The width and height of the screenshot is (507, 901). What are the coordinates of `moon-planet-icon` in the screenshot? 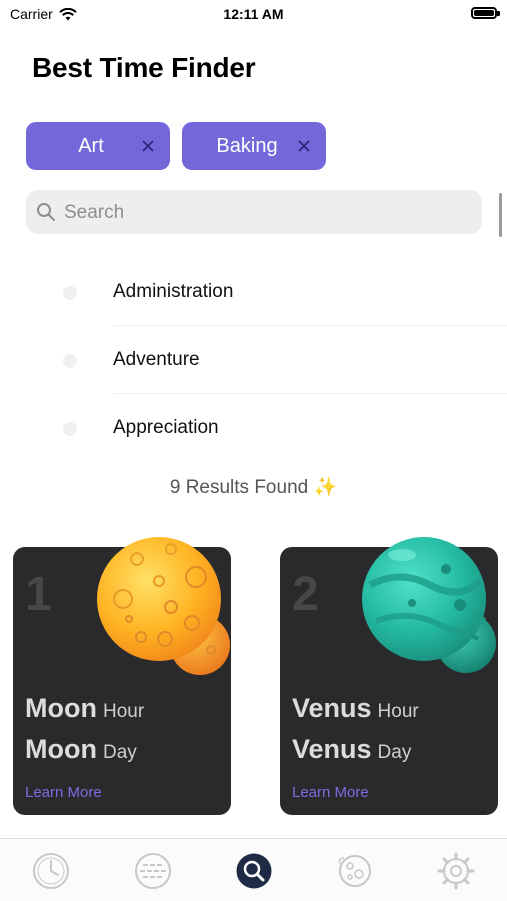 It's located at (163, 606).